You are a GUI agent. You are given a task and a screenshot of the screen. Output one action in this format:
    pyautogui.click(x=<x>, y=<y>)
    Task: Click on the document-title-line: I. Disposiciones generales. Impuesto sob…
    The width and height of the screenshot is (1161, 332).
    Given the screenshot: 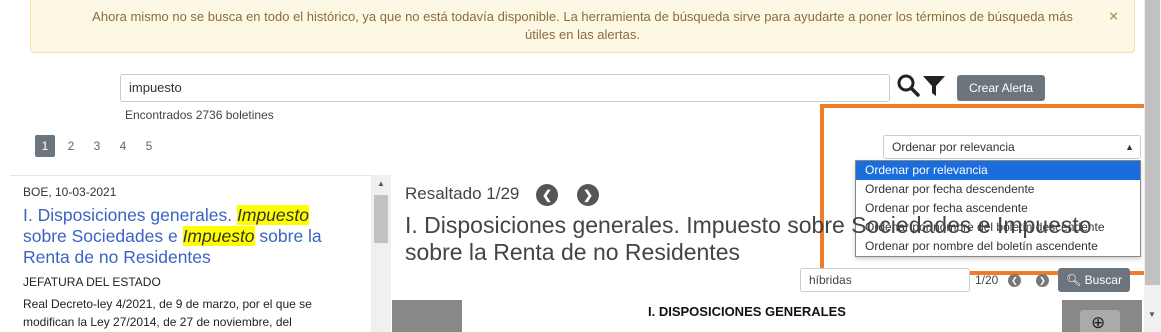 What is the action you would take?
    pyautogui.click(x=748, y=225)
    